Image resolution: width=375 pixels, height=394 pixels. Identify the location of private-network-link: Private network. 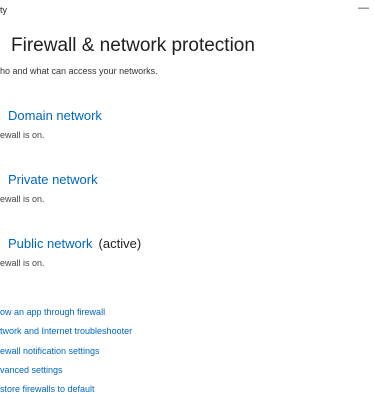
(53, 179).